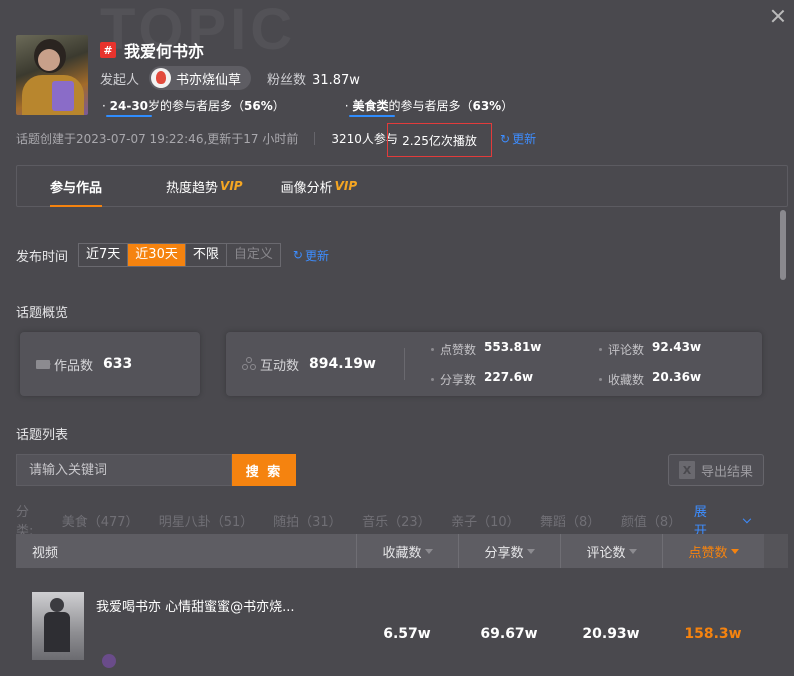  I want to click on category-dance: 舞蹈（8）, so click(570, 520).